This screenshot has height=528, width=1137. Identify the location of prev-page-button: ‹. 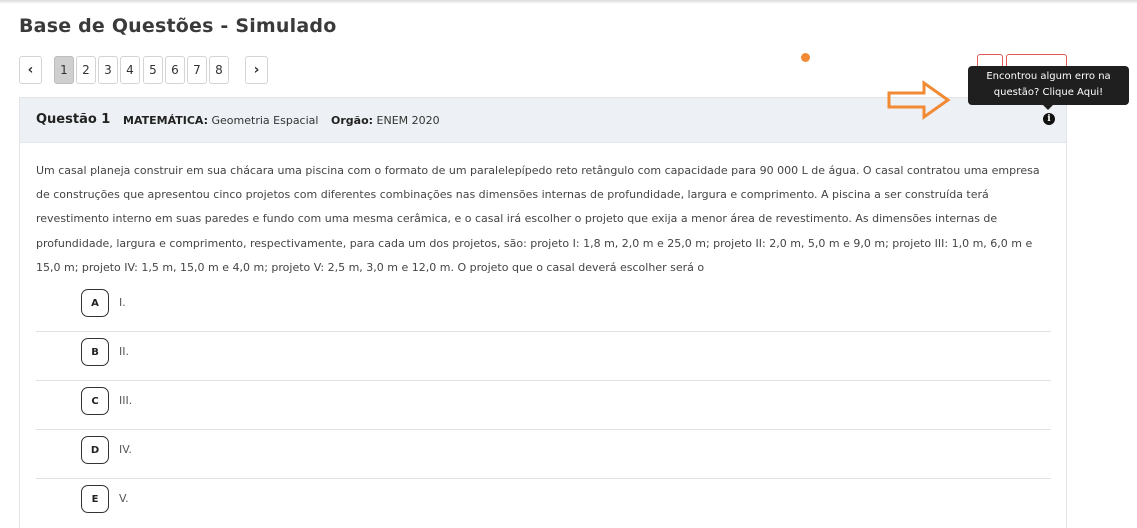
(30, 70).